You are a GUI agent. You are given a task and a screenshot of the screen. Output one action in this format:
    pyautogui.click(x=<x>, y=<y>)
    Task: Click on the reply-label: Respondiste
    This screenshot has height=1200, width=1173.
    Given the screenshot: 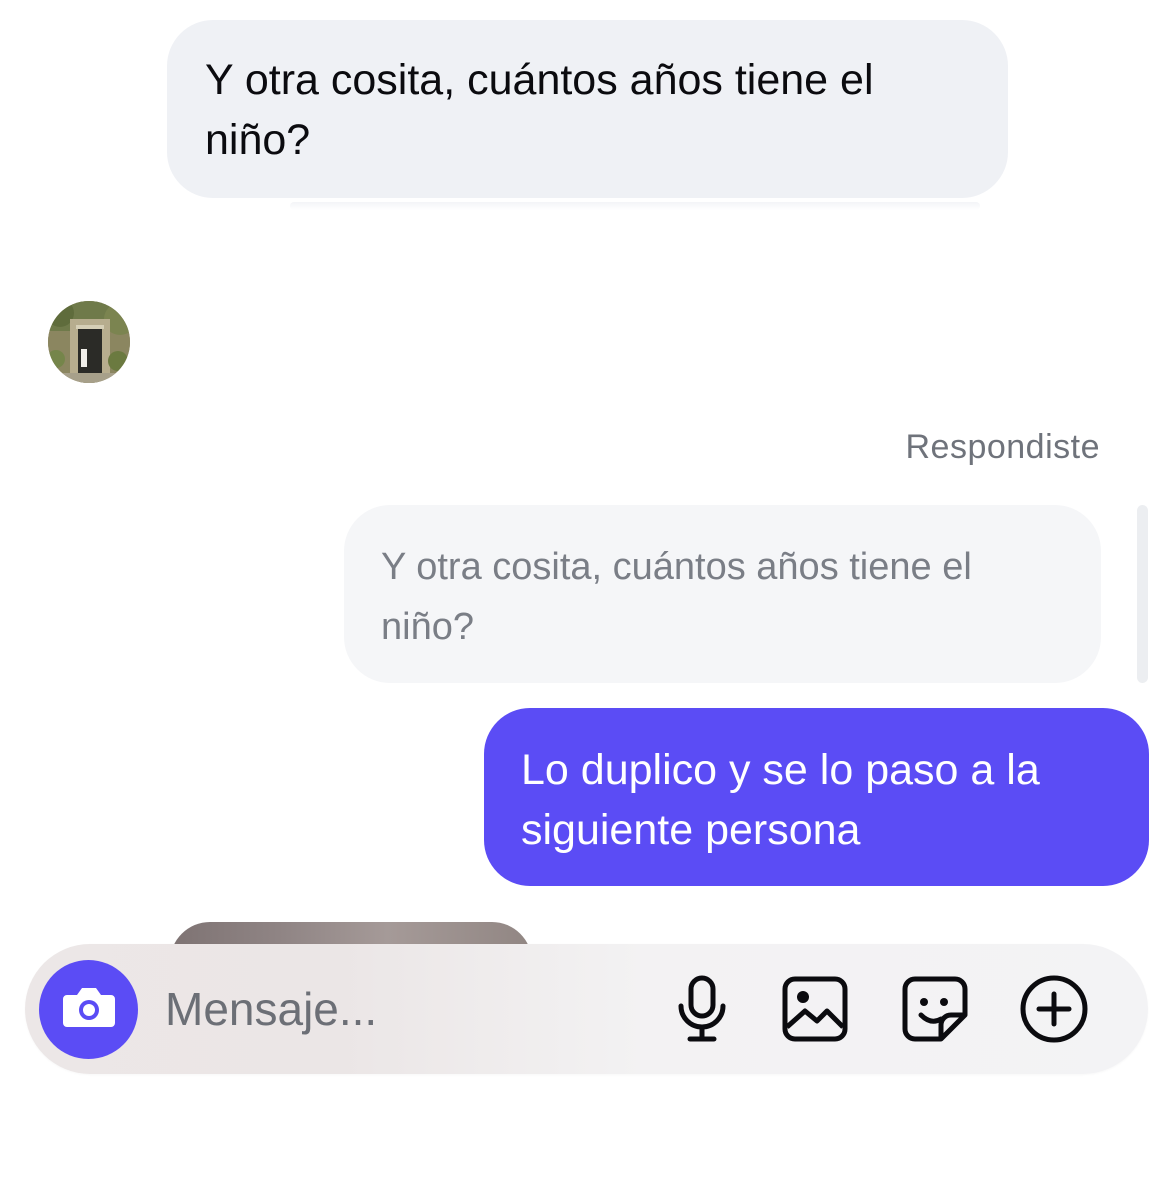 What is the action you would take?
    pyautogui.click(x=1002, y=447)
    